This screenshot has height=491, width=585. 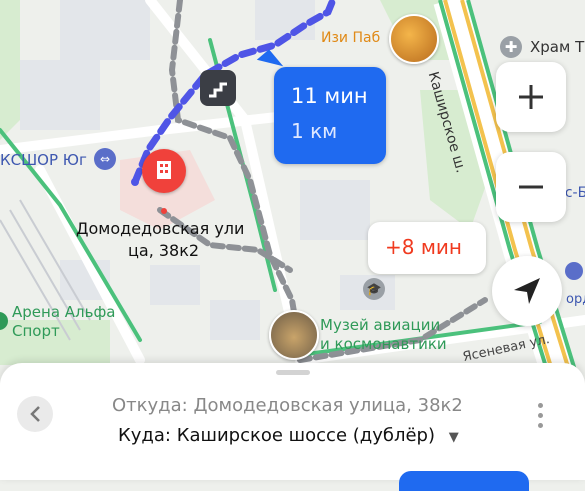 I want to click on museum-photo-marker, so click(x=294, y=335).